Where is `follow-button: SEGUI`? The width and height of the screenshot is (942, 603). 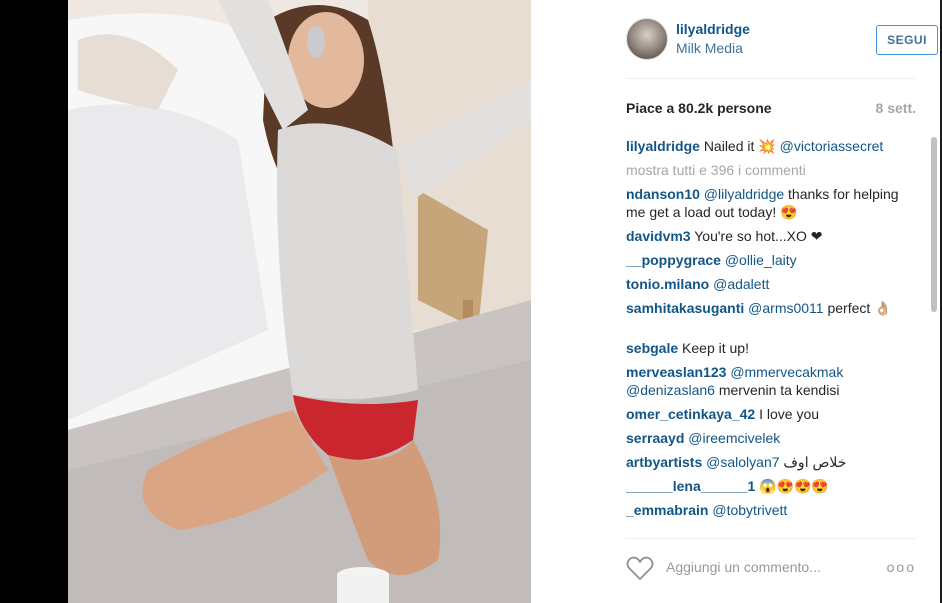 follow-button: SEGUI is located at coordinates (907, 40).